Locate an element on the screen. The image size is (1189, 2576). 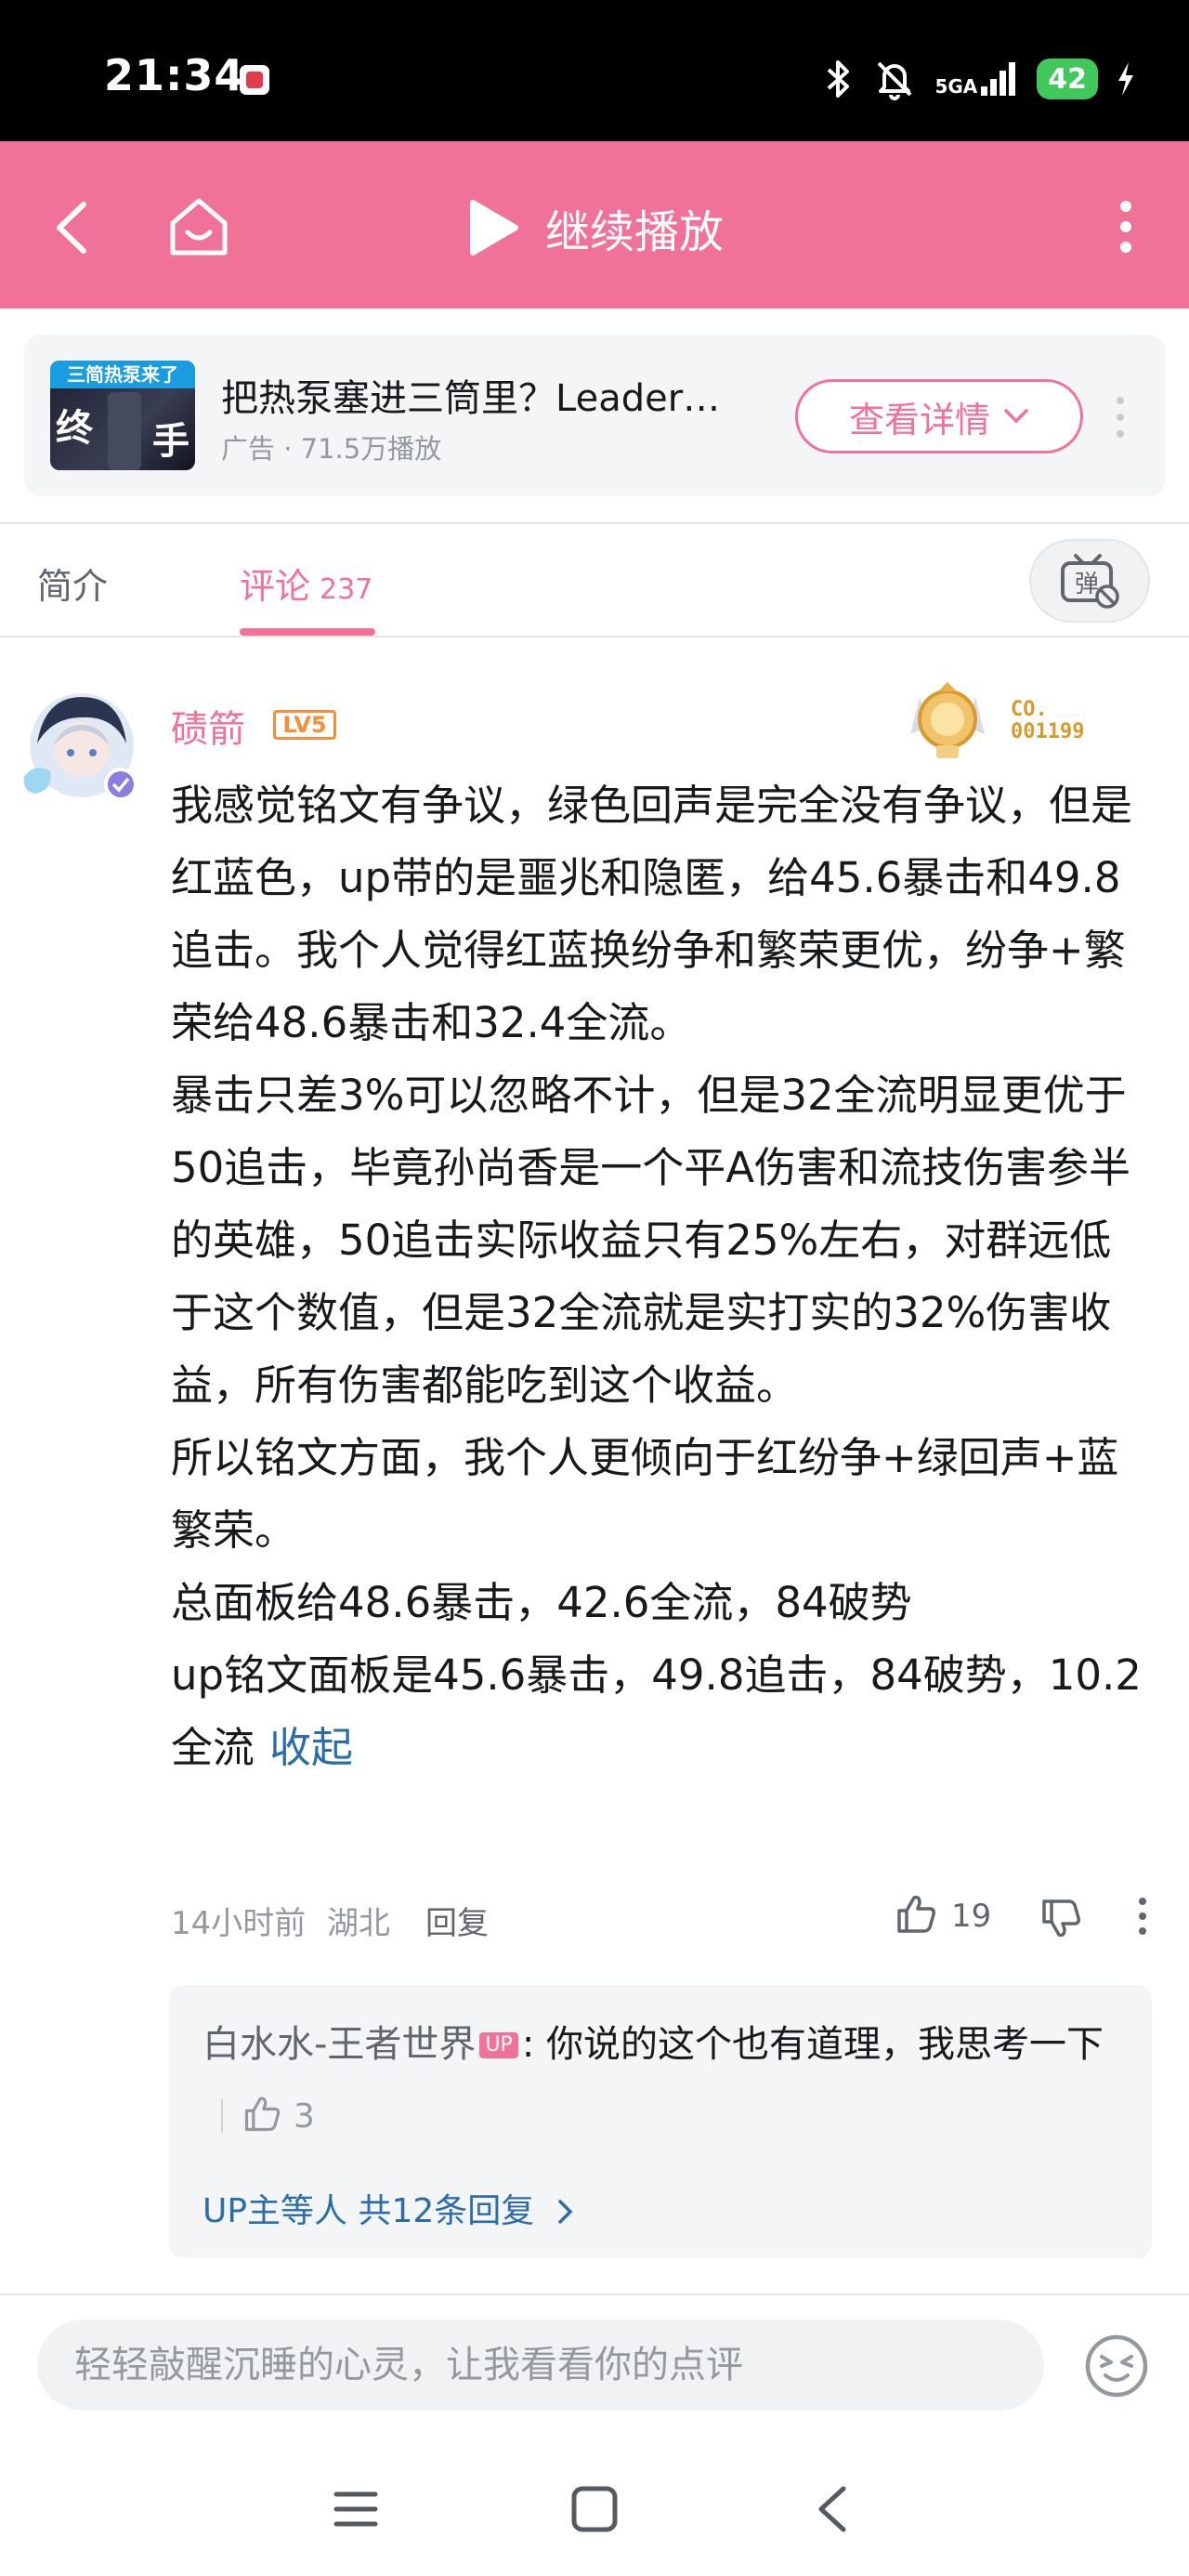
reply-item: 白水水-王者世界 UP: 你说的这个也有道理，我思考一下 3 is located at coordinates (662, 2080).